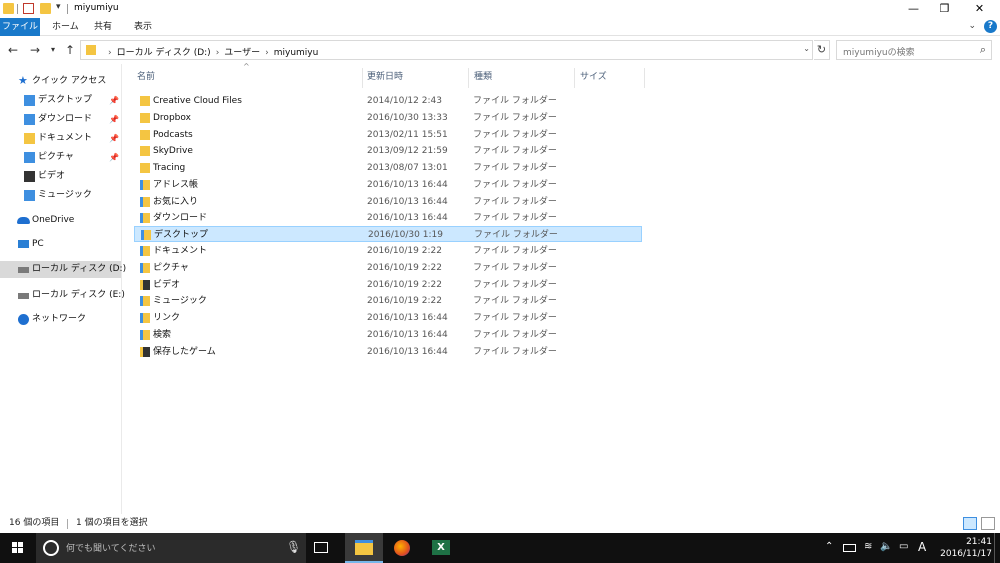  What do you see at coordinates (28, 8) in the screenshot?
I see `properties-icon` at bounding box center [28, 8].